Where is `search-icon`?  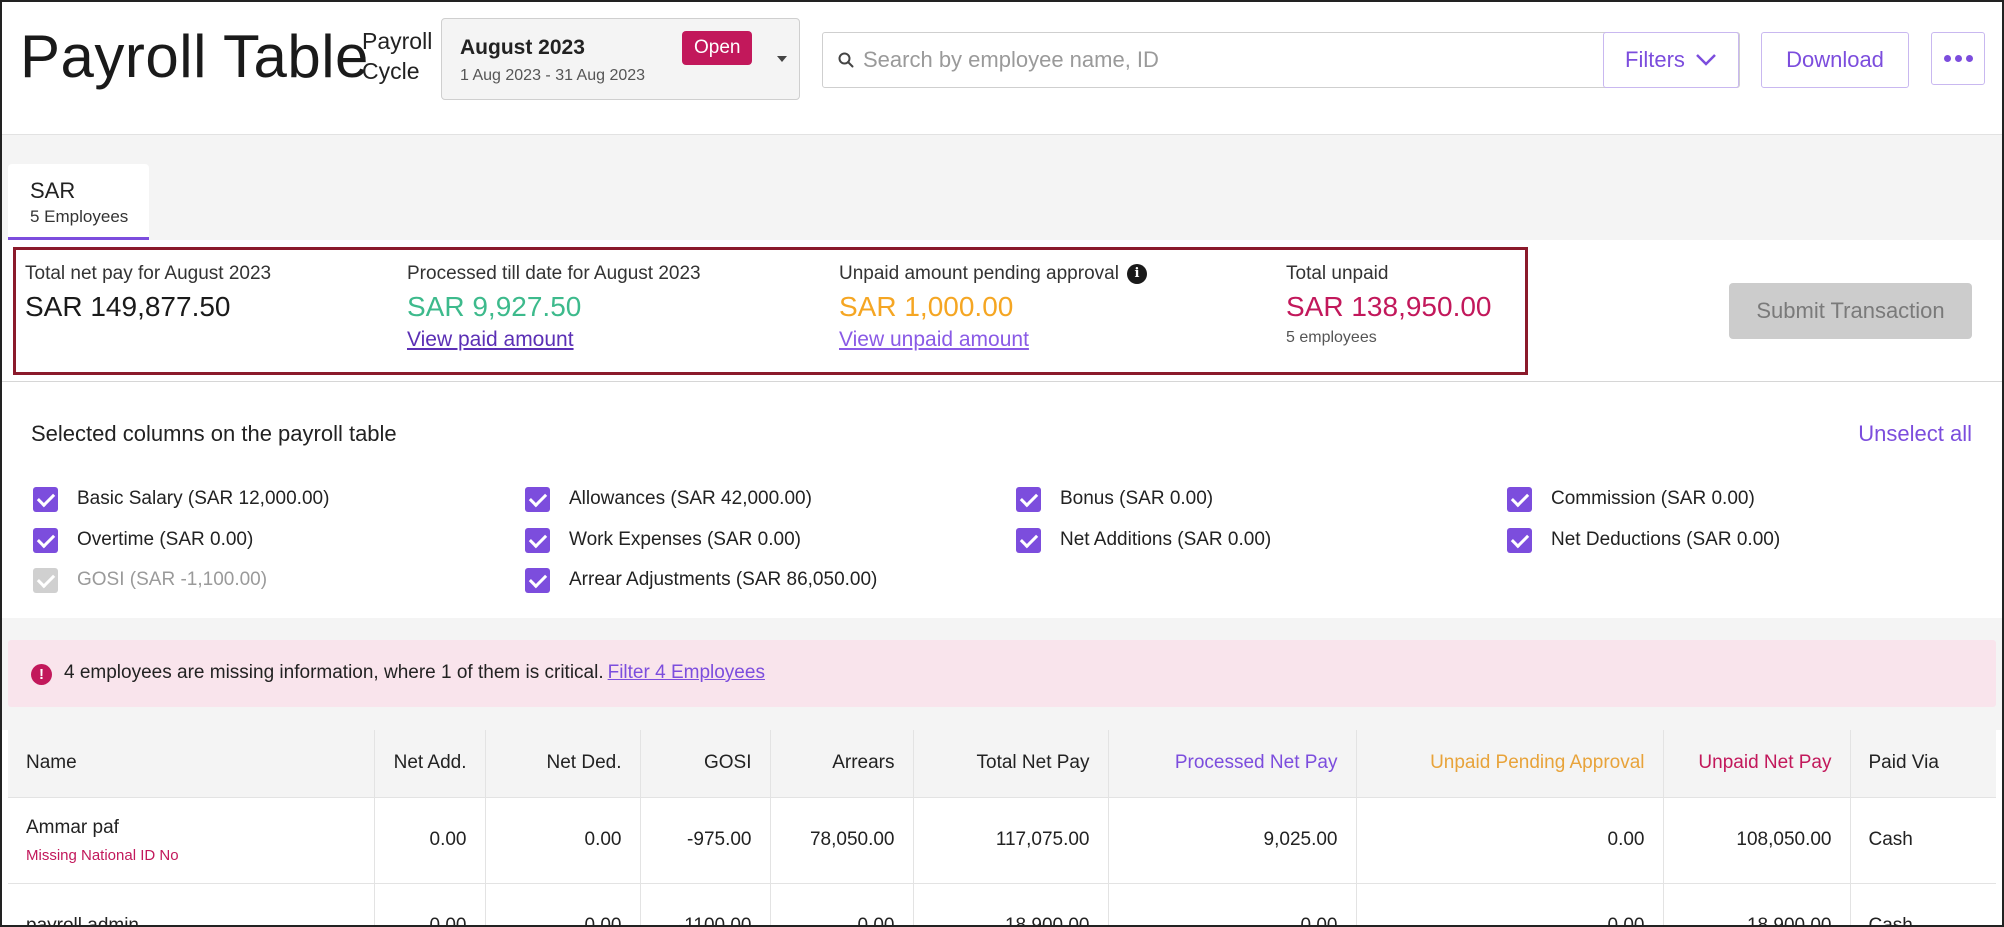 search-icon is located at coordinates (846, 60).